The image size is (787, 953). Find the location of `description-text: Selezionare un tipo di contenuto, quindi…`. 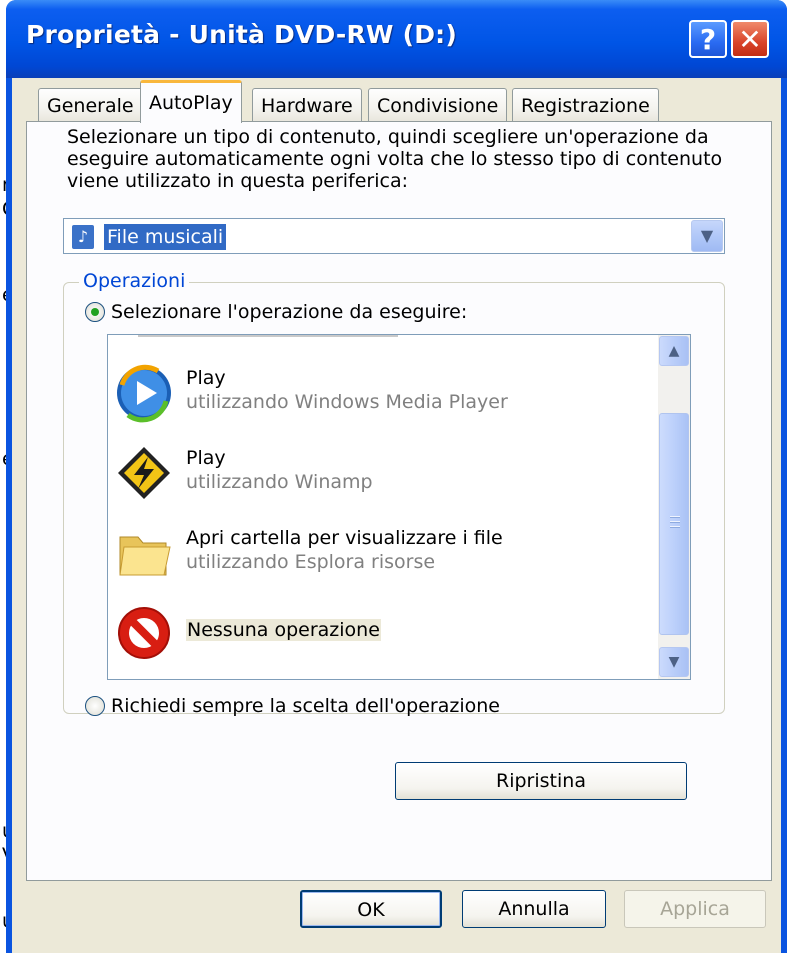

description-text: Selezionare un tipo di contenuto, quindi… is located at coordinates (407, 159).